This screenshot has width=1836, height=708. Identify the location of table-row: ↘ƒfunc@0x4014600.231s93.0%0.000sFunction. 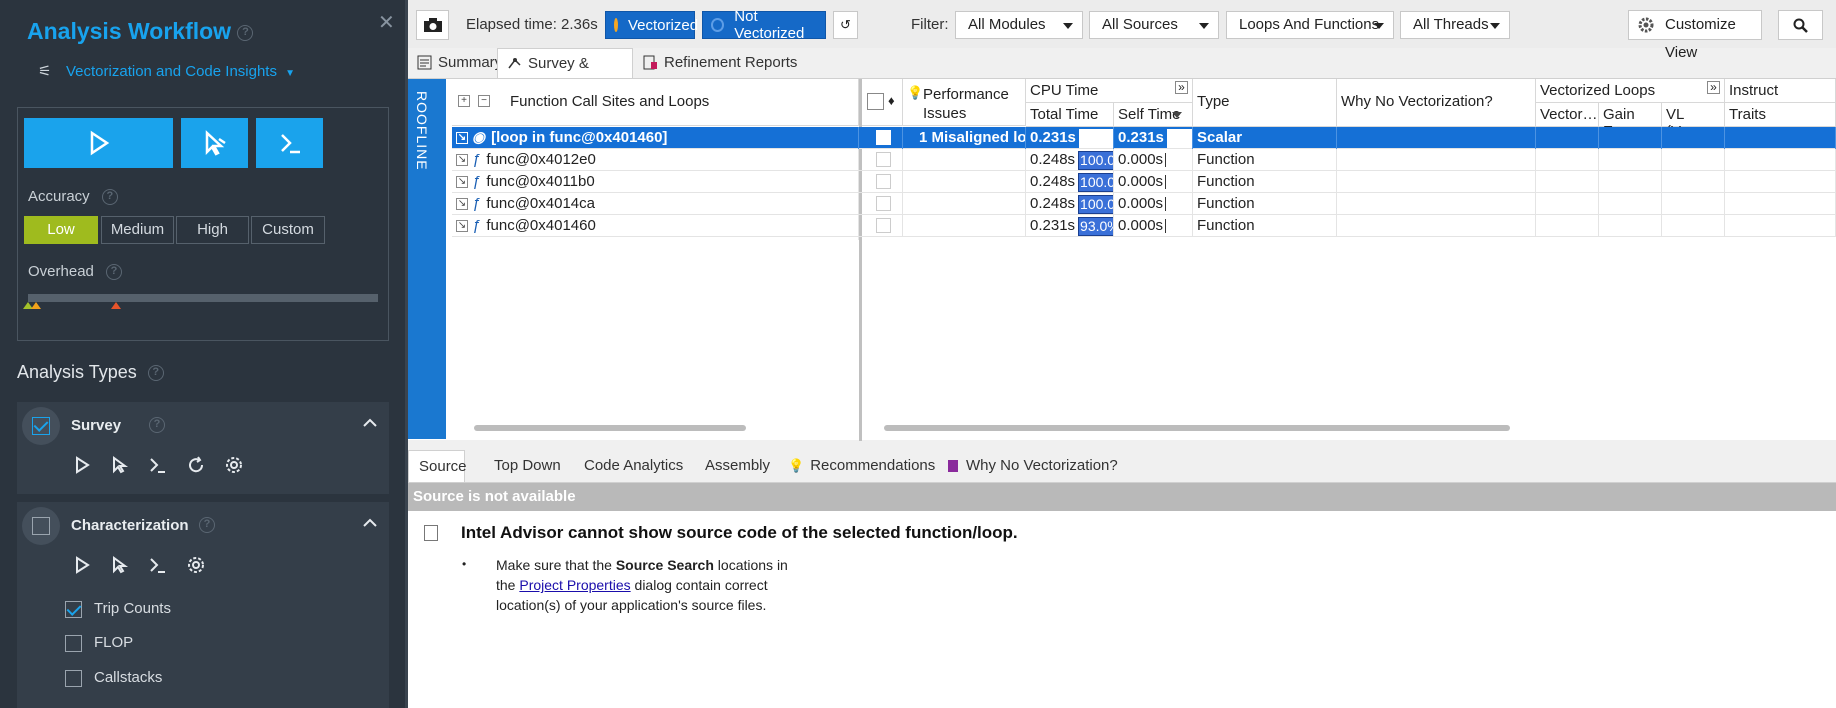
(1144, 227).